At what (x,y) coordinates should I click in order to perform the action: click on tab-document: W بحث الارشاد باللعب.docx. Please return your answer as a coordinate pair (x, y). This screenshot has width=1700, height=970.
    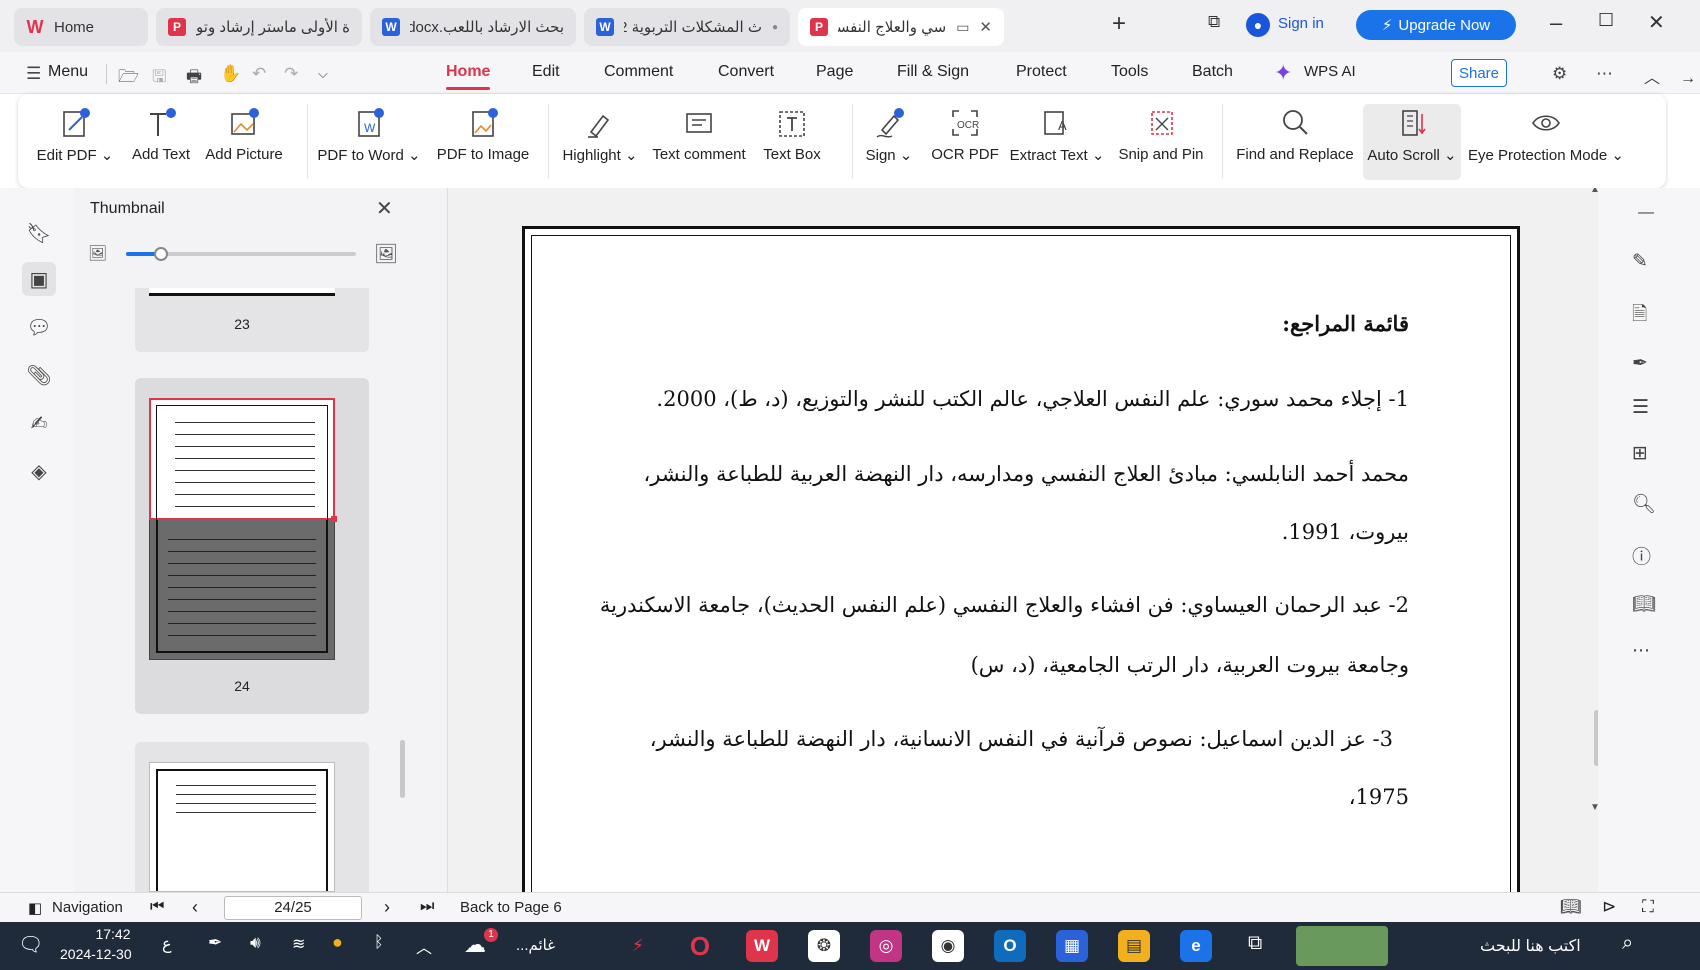
    Looking at the image, I should click on (473, 27).